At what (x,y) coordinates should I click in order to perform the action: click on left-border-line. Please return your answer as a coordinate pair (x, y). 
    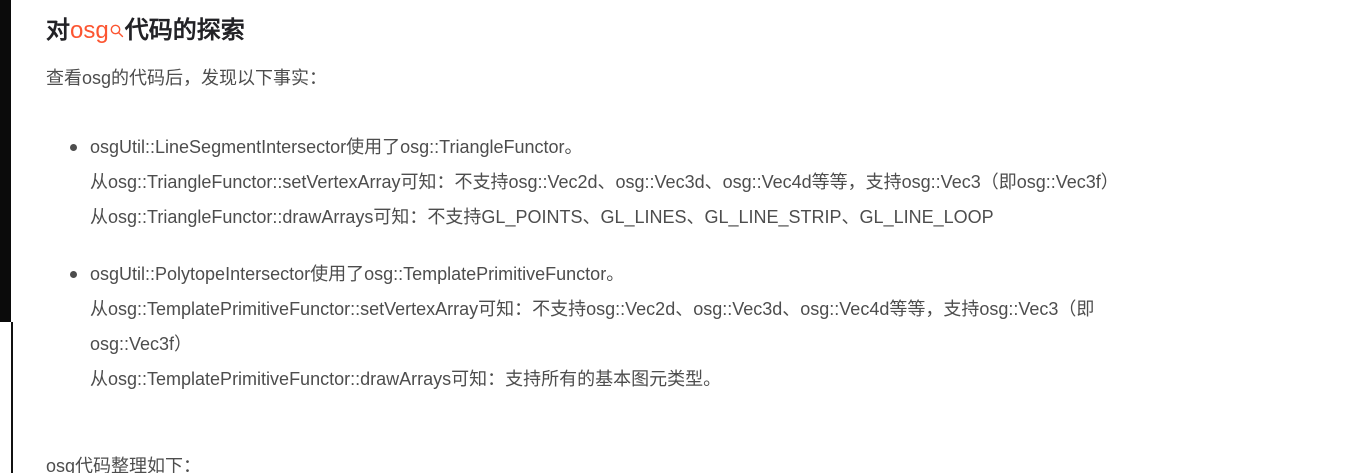
    Looking at the image, I should click on (12, 397).